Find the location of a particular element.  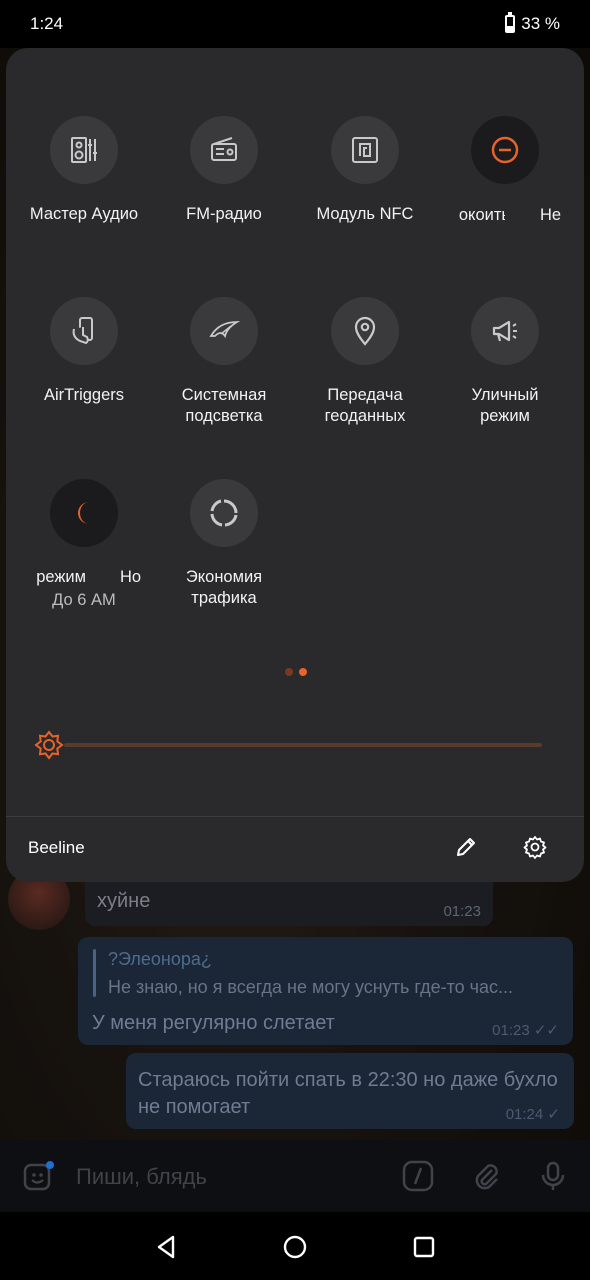

message-time: 01:24 ✓ is located at coordinates (533, 1114).